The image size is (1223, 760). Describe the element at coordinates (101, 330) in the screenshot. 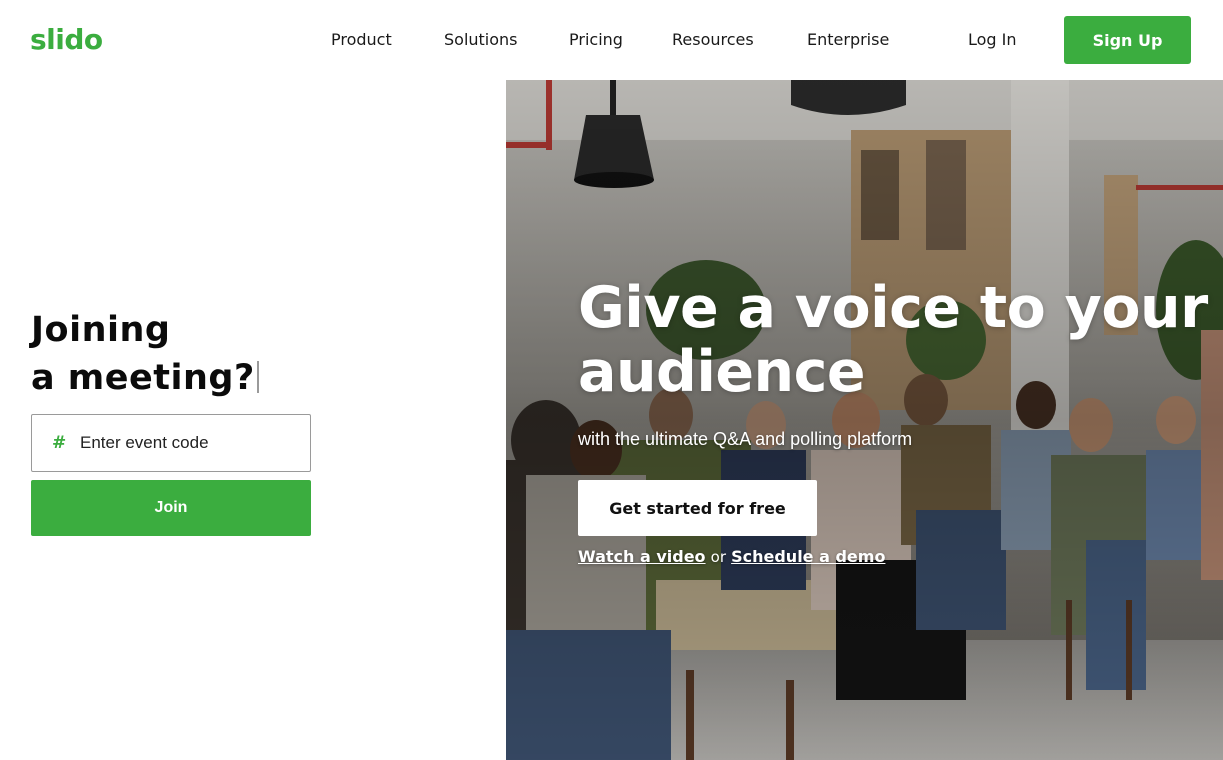

I see `join-heading-line1: Joining` at that location.